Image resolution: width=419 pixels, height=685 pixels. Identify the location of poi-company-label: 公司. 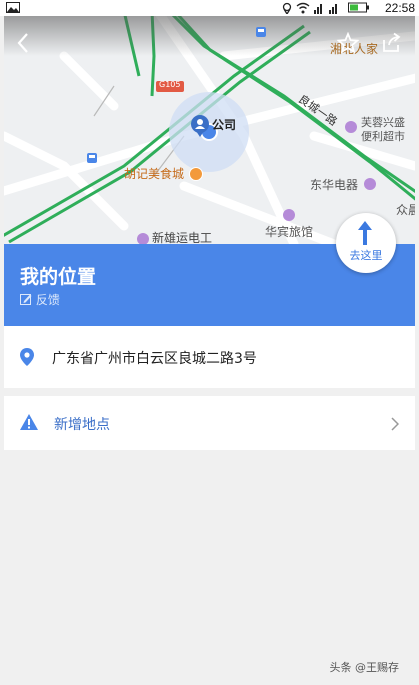
(224, 125).